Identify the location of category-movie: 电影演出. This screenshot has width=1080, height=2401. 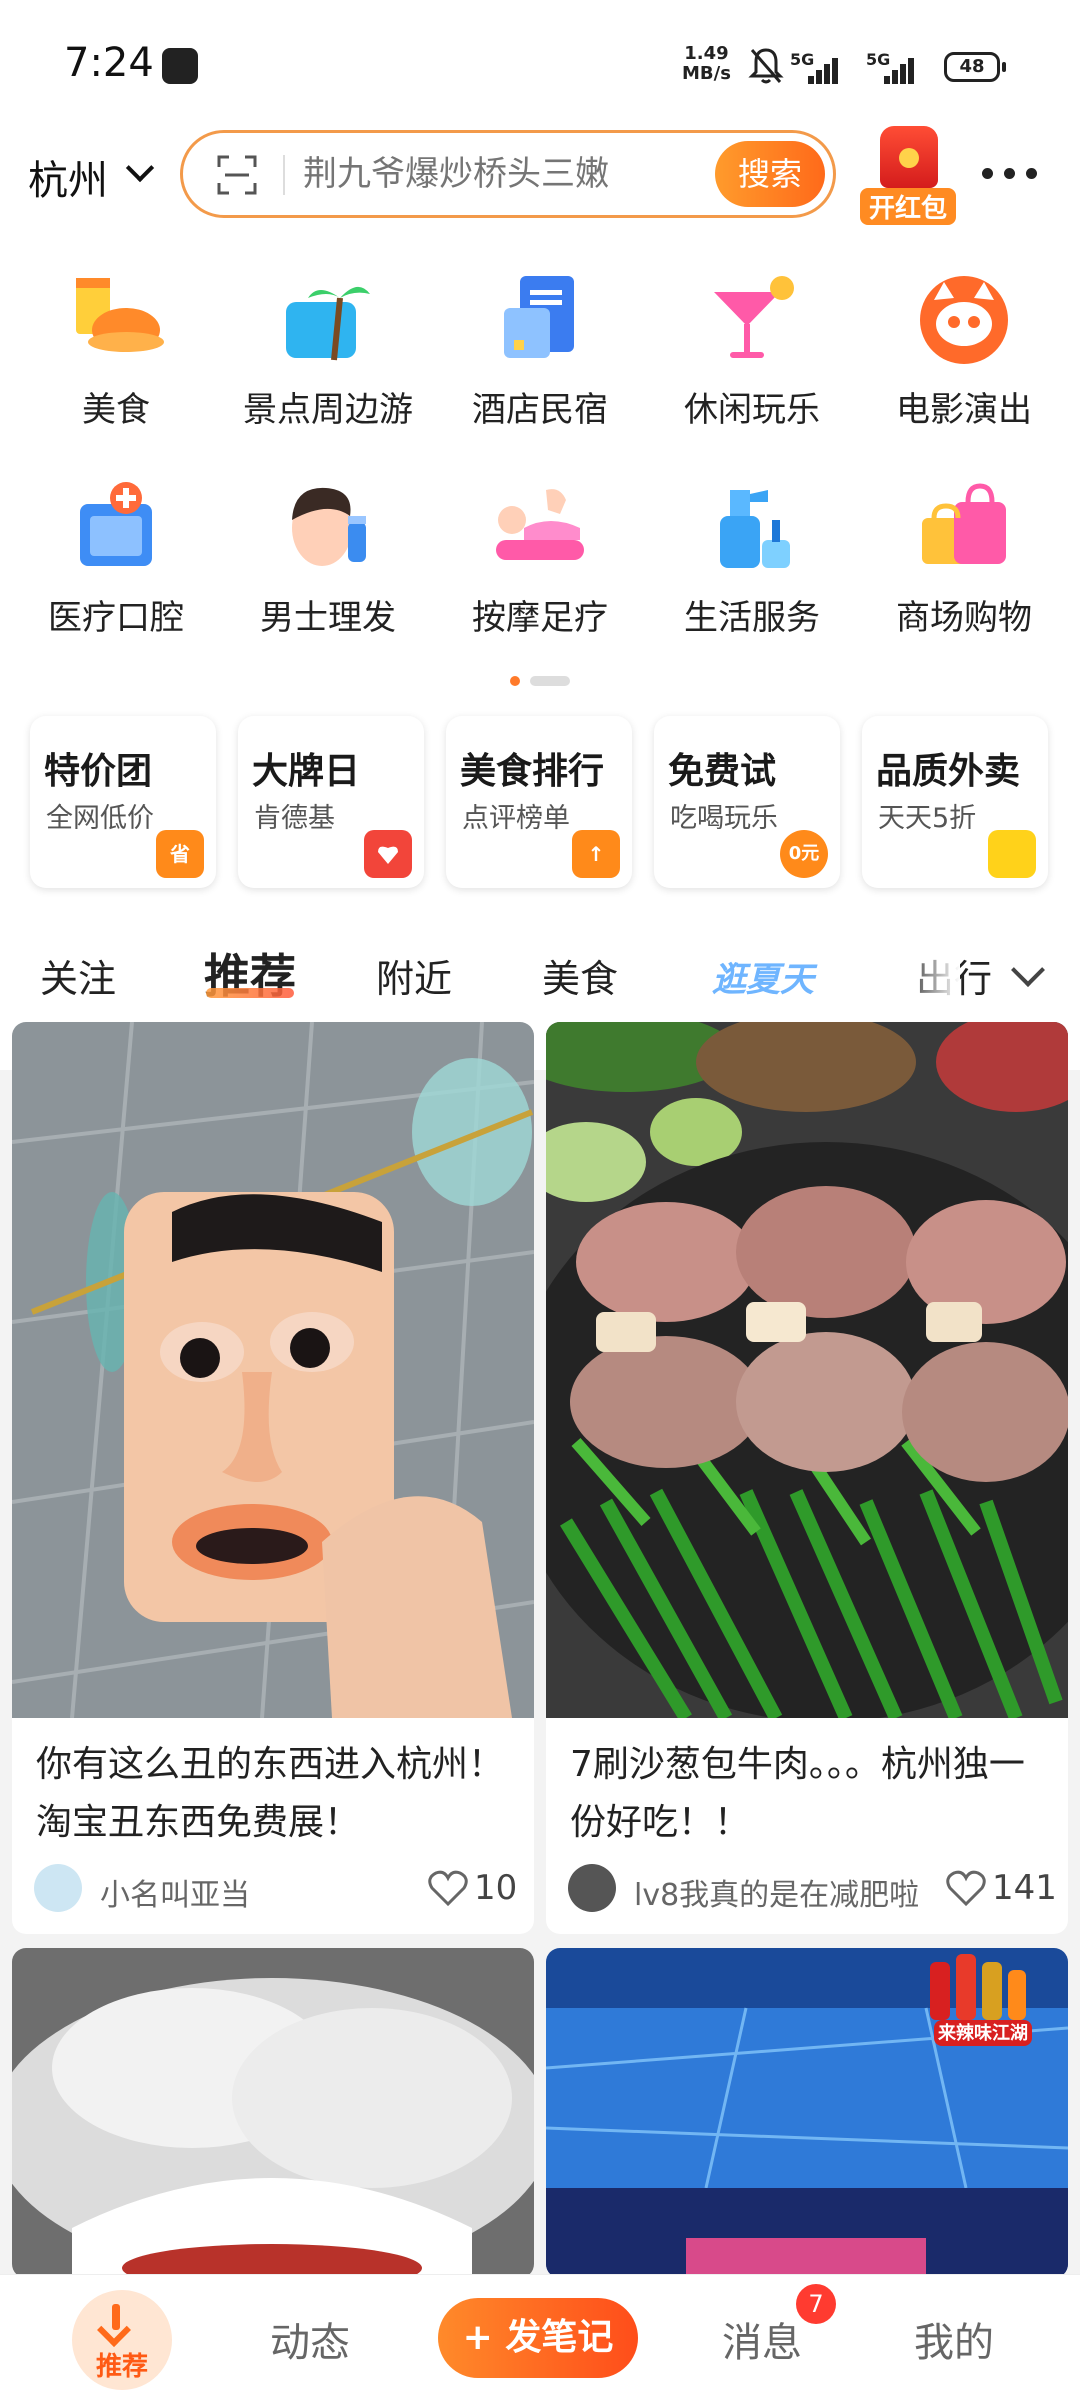
(964, 349).